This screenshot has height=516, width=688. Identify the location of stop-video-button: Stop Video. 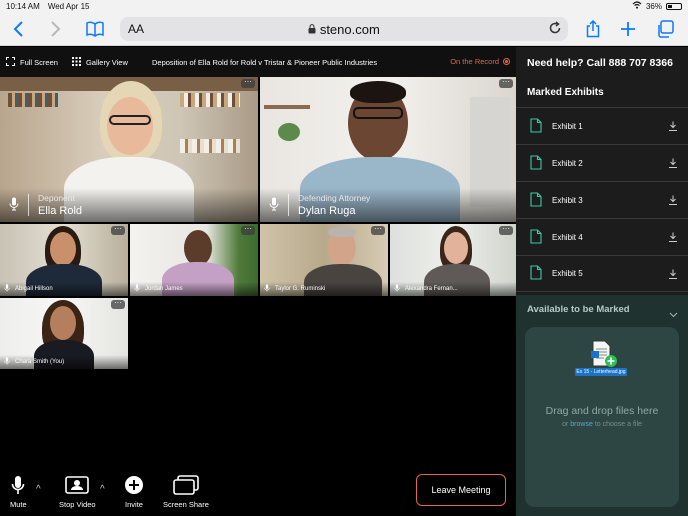
(77, 491).